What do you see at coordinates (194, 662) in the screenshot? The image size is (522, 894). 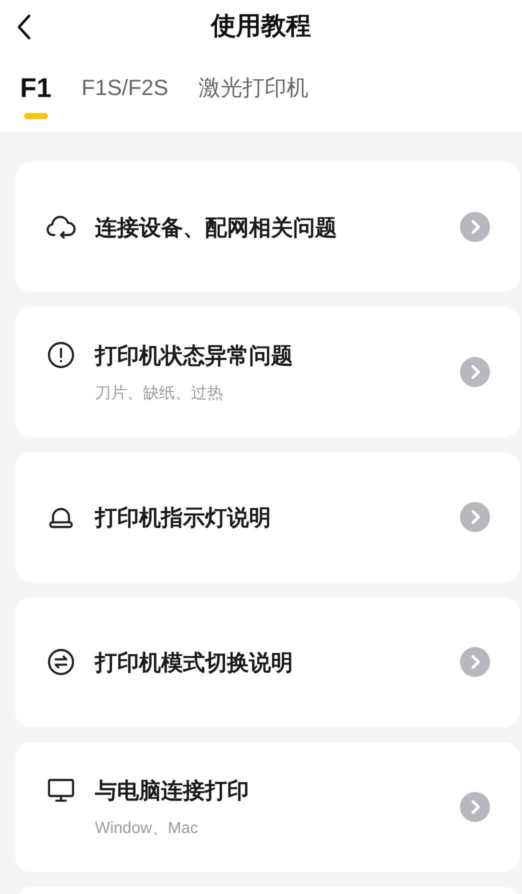 I see `card-title: 打印机模式切换说明` at bounding box center [194, 662].